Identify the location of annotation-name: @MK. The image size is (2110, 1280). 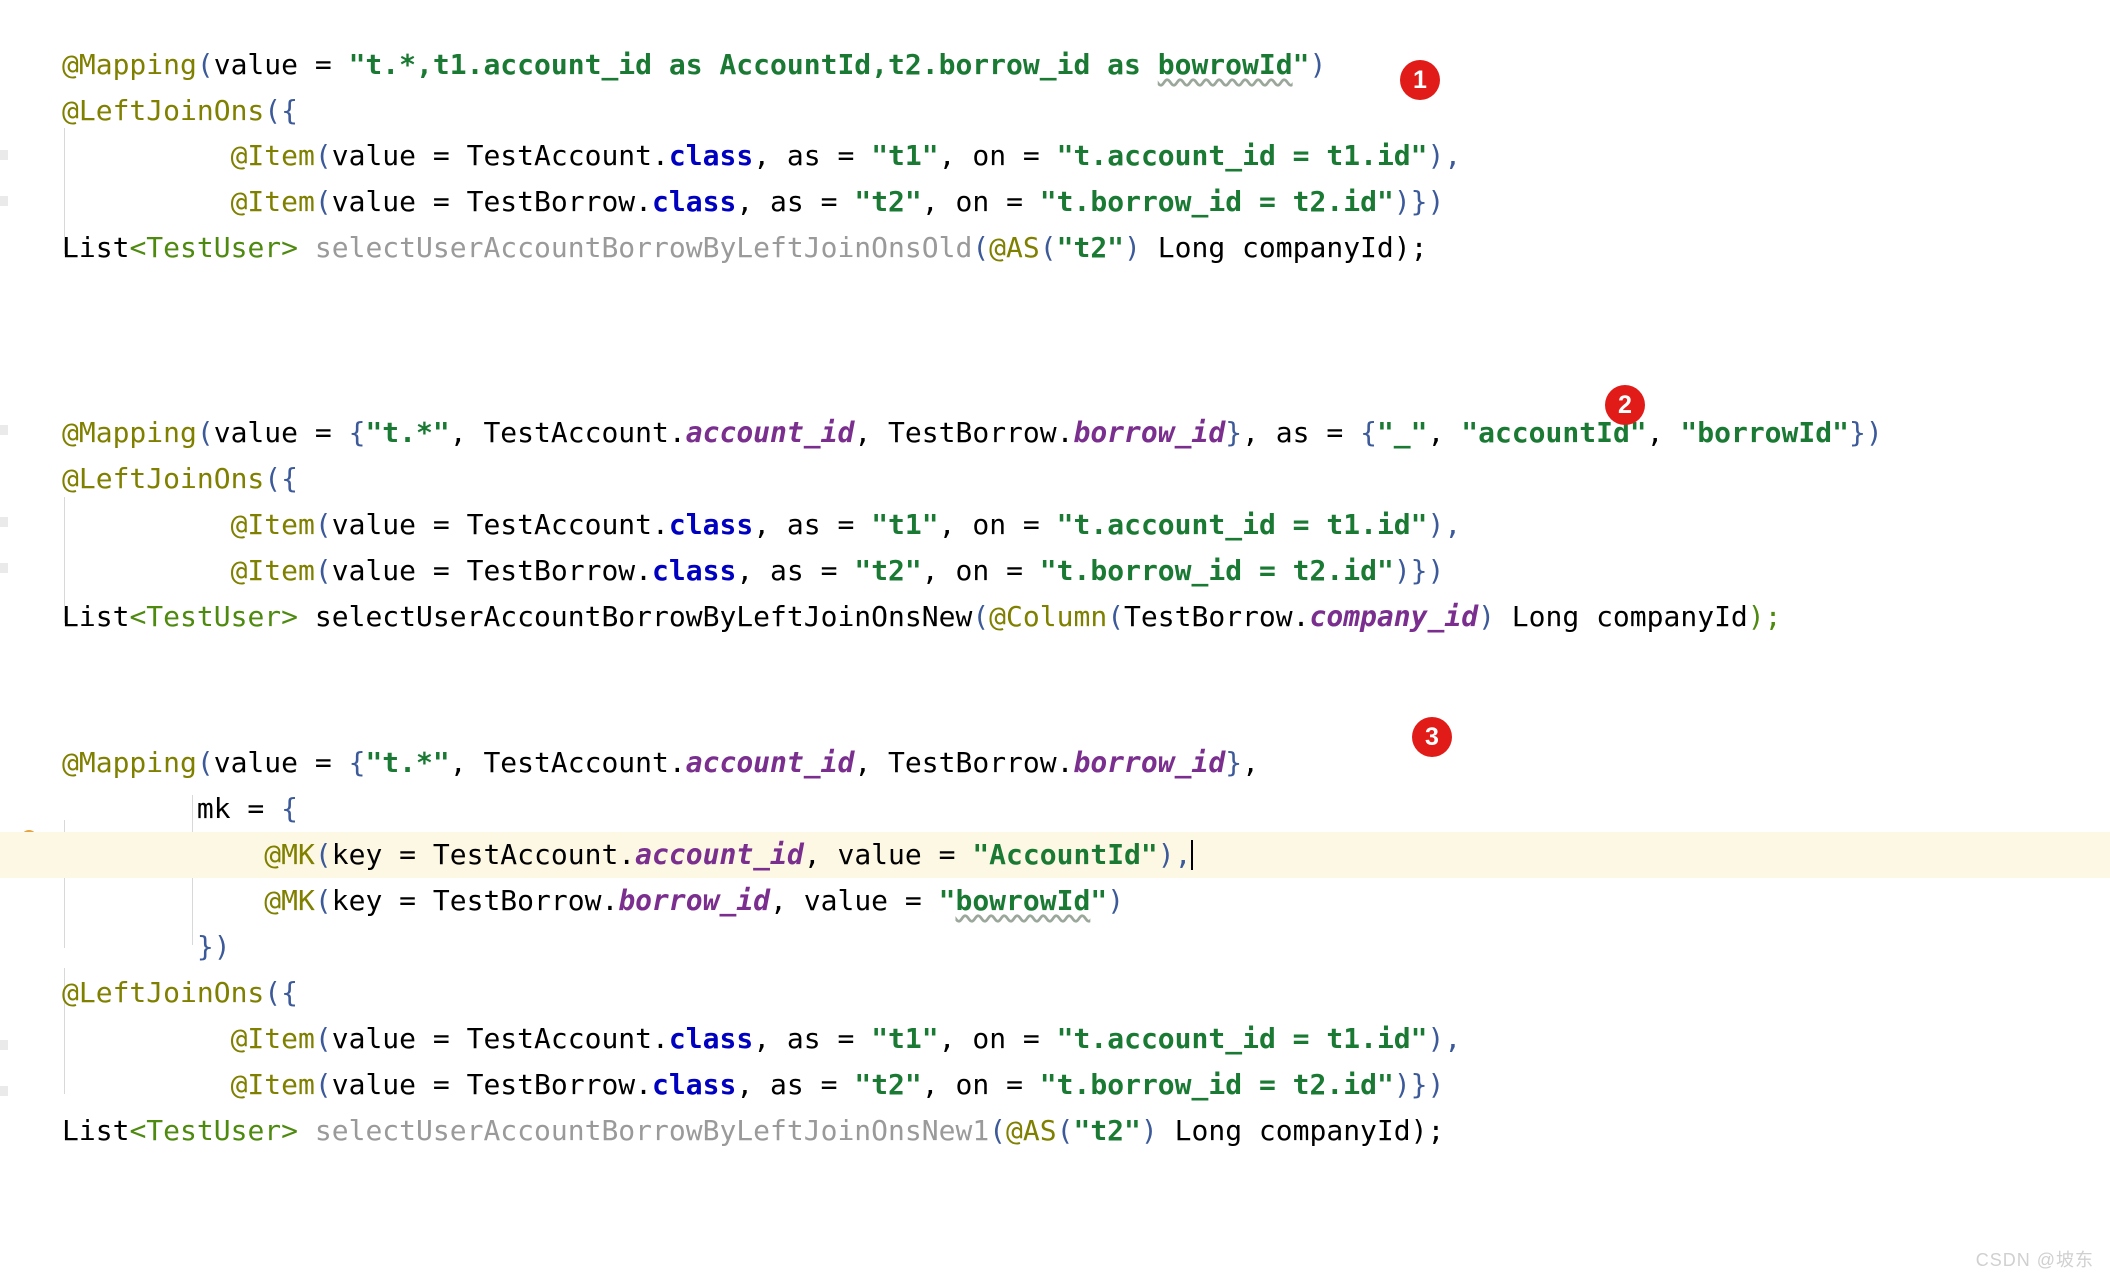
(289, 900).